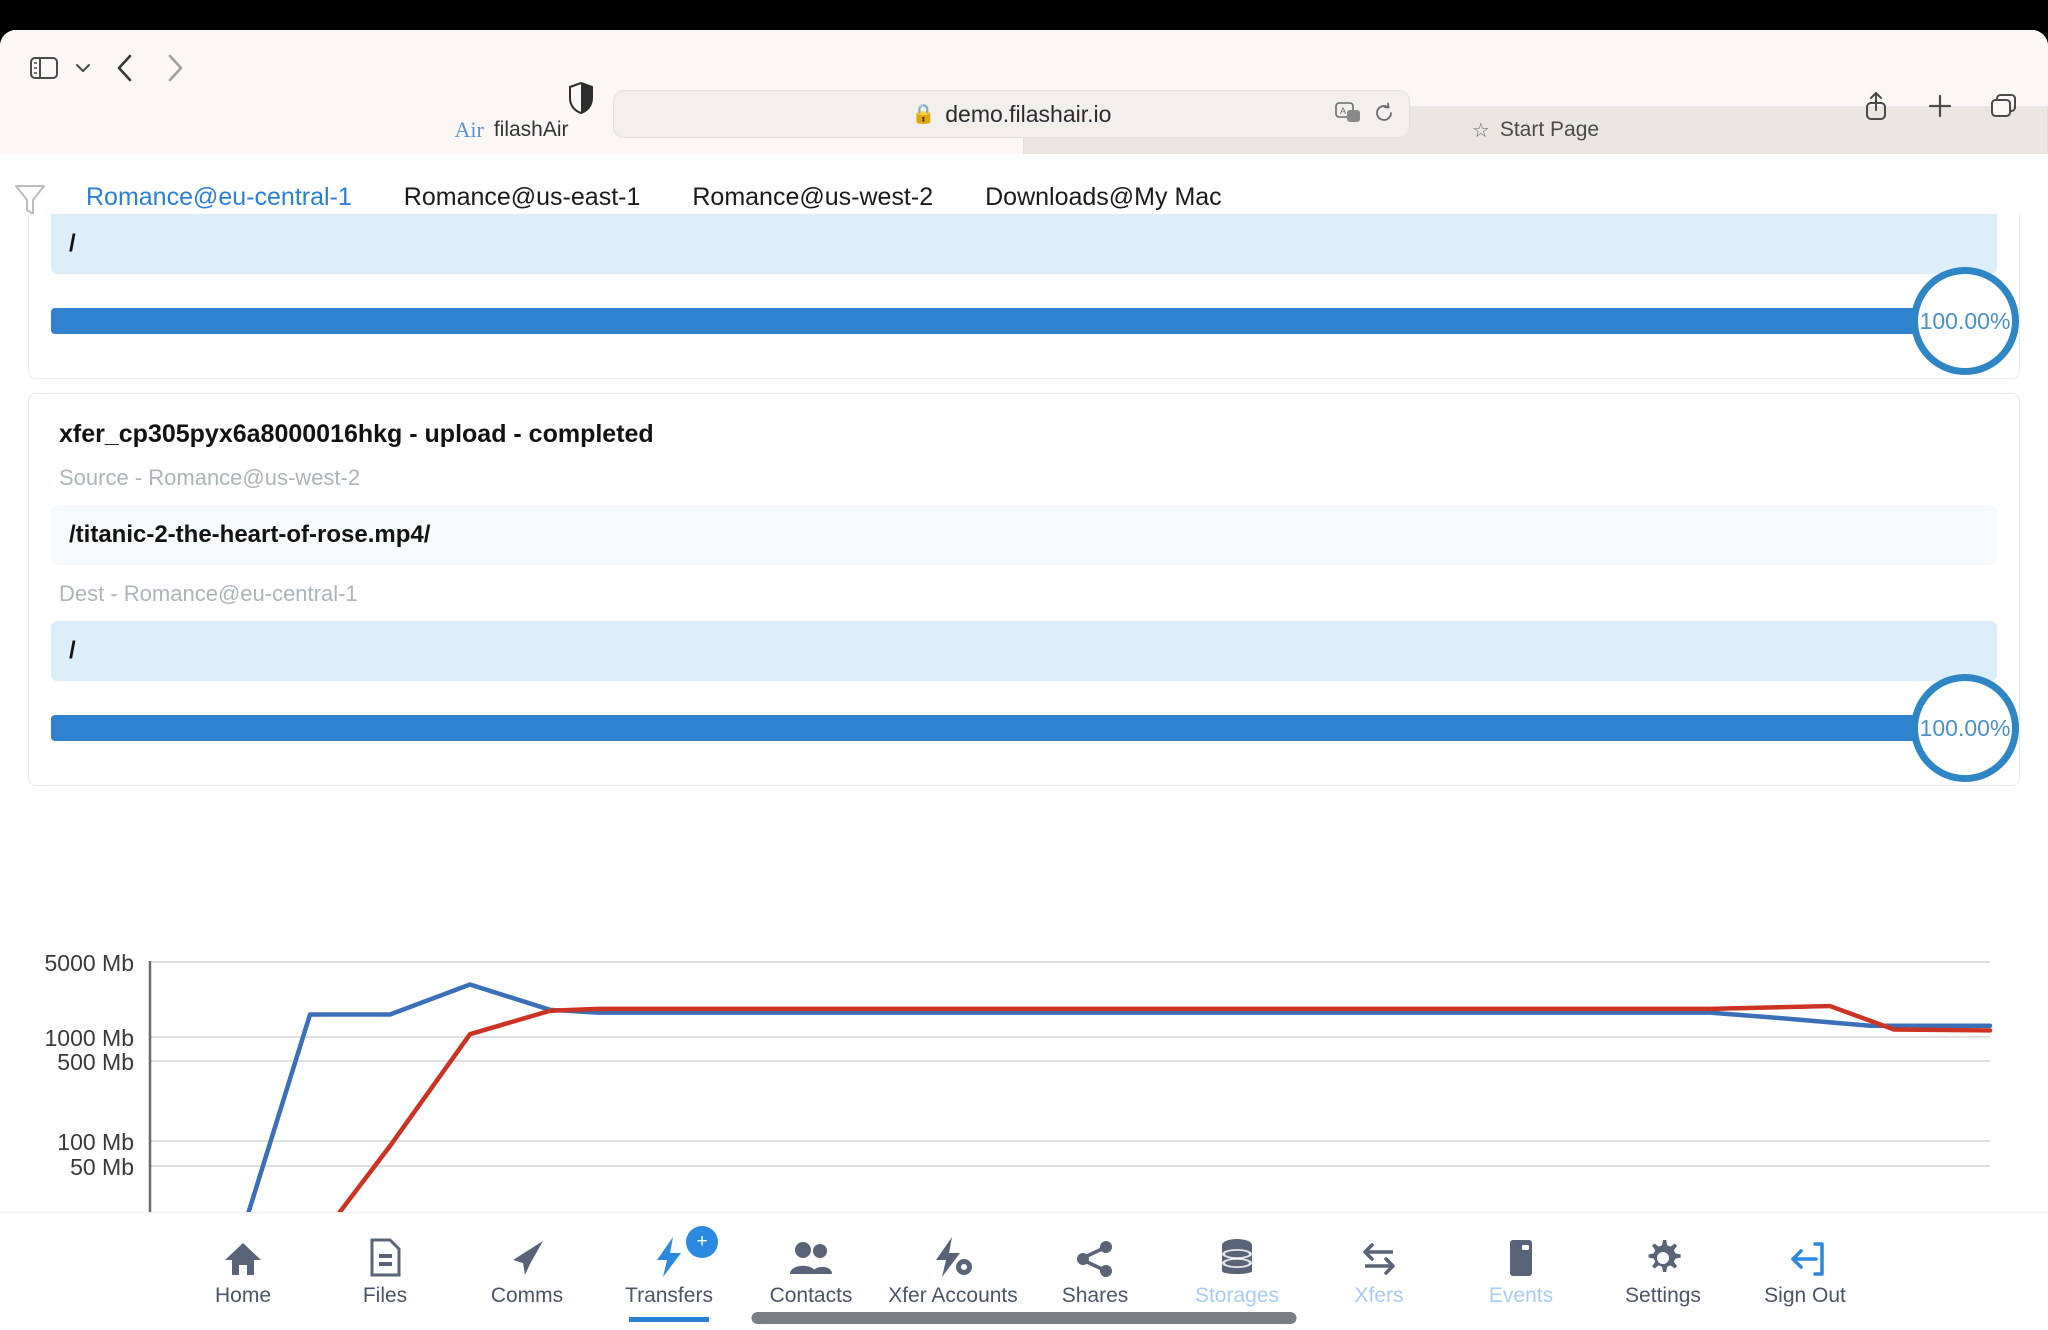 This screenshot has width=2048, height=1330. What do you see at coordinates (1876, 106) in the screenshot?
I see `share-icon` at bounding box center [1876, 106].